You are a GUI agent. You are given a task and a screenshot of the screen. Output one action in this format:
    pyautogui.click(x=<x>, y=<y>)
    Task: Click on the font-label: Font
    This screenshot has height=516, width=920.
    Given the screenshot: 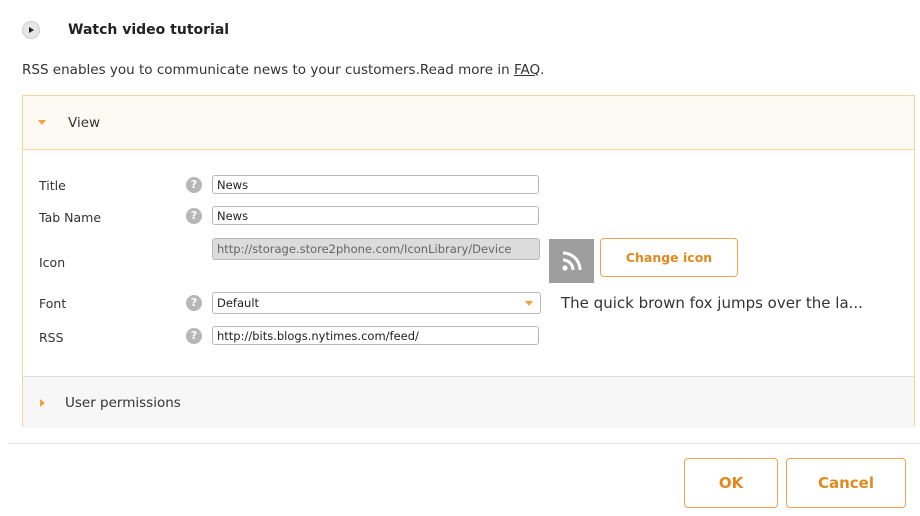 What is the action you would take?
    pyautogui.click(x=53, y=303)
    